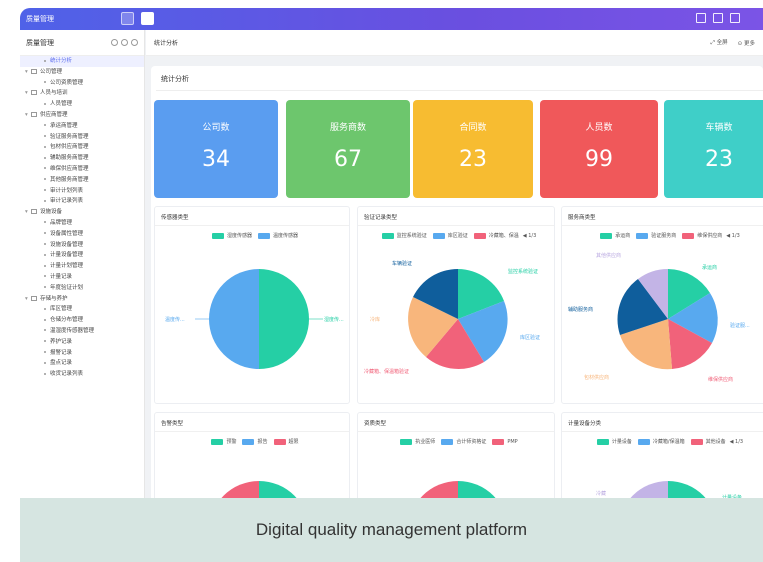  What do you see at coordinates (67, 266) in the screenshot?
I see `sidebar-item-label: 计量计划管理` at bounding box center [67, 266].